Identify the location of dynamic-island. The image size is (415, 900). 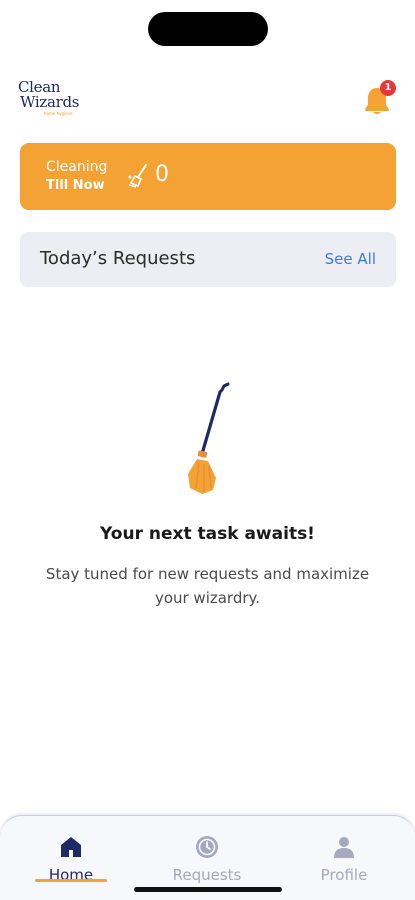
(208, 29).